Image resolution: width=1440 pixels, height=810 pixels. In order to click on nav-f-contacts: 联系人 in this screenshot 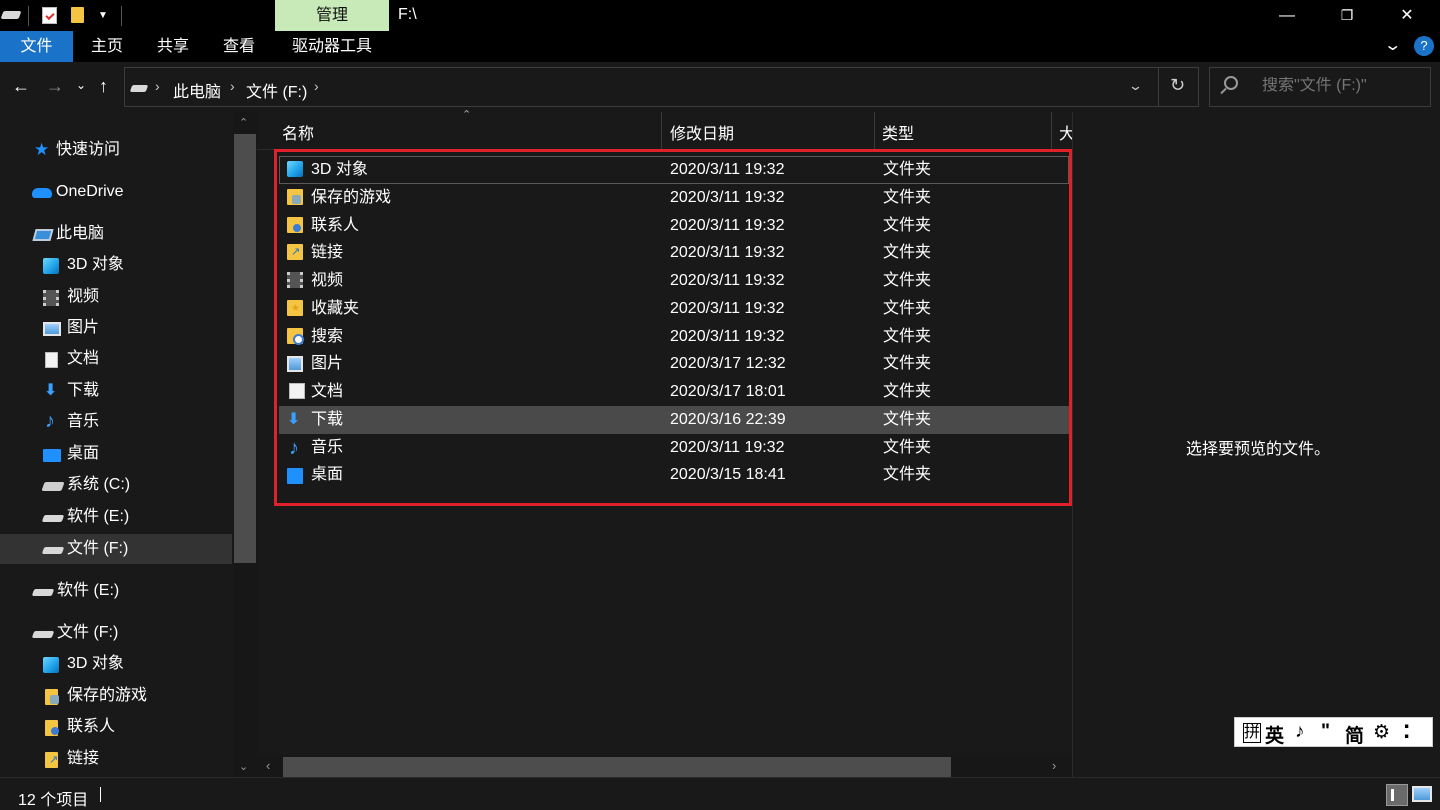, I will do `click(133, 727)`.